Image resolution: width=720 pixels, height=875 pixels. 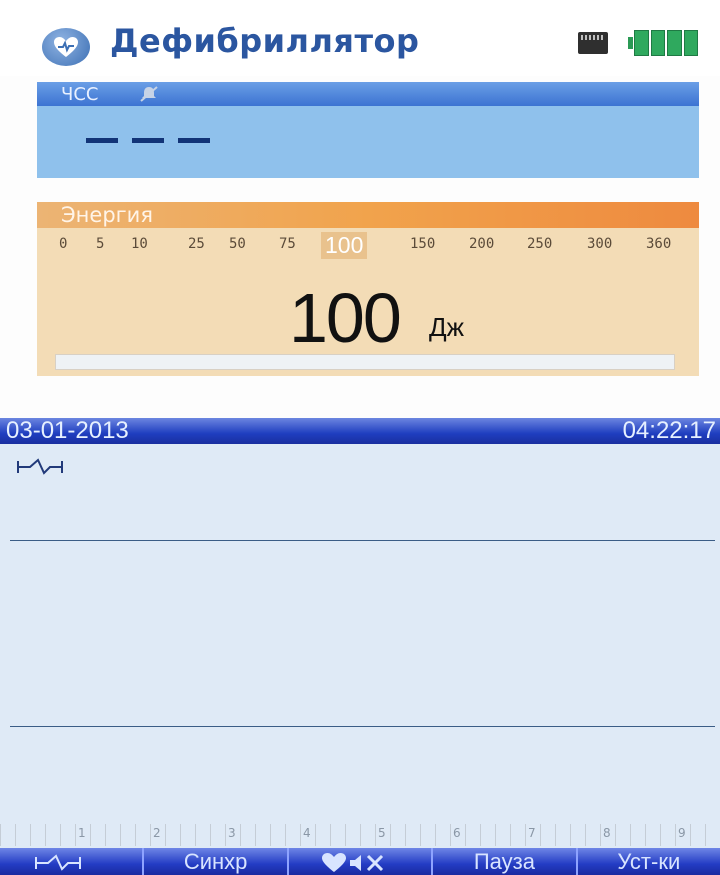 I want to click on time-scale-label: 5, so click(x=382, y=833).